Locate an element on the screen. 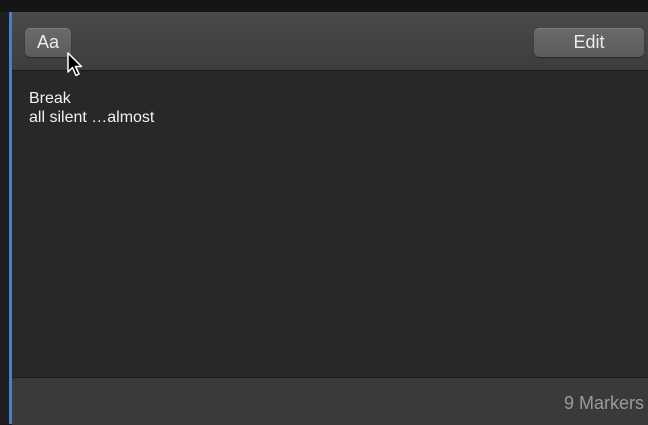  status-bar: 9 Markers is located at coordinates (330, 401).